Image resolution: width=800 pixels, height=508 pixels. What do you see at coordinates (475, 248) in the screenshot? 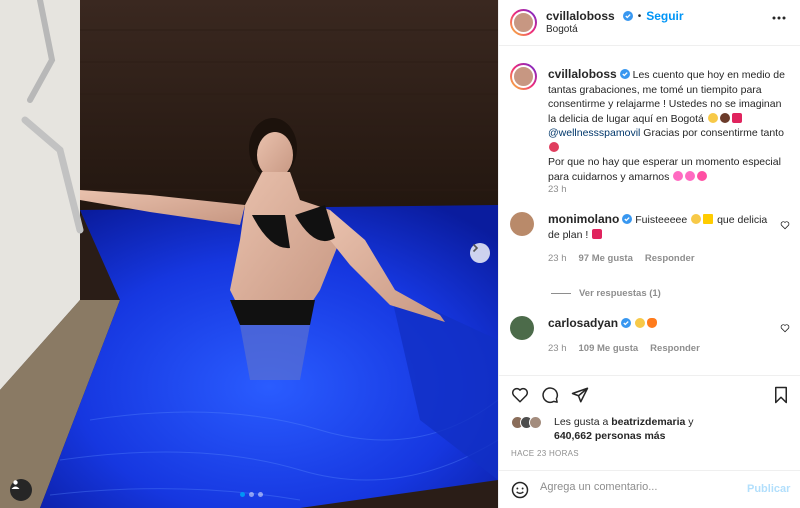
I see `chevron-right-icon` at bounding box center [475, 248].